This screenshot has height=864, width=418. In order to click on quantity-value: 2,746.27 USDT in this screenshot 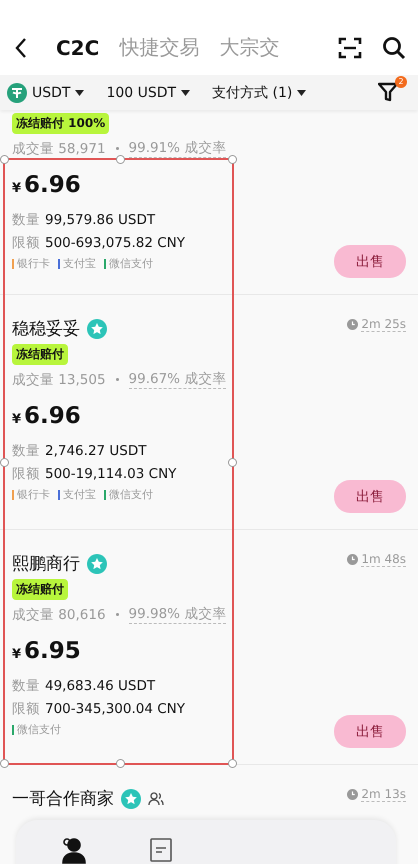, I will do `click(96, 451)`.